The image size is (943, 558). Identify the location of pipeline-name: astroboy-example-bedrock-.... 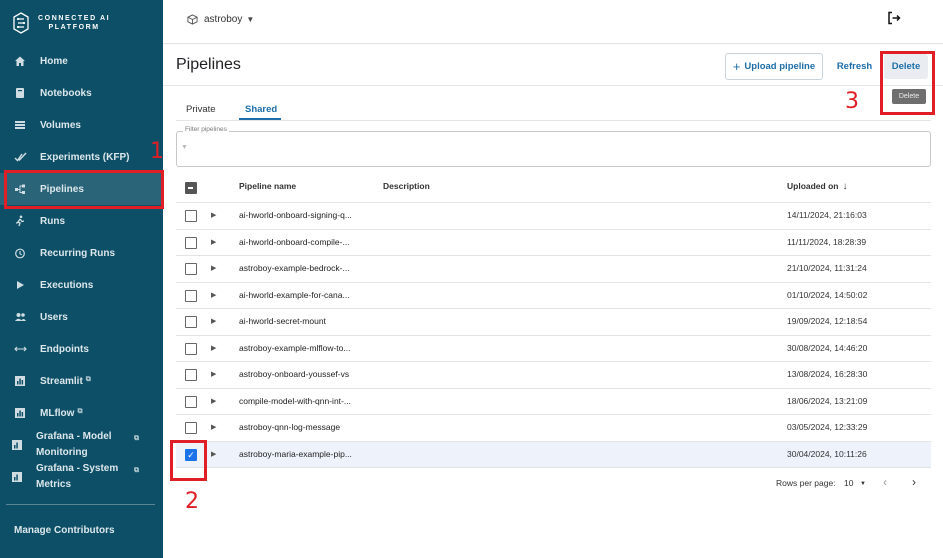
(294, 268).